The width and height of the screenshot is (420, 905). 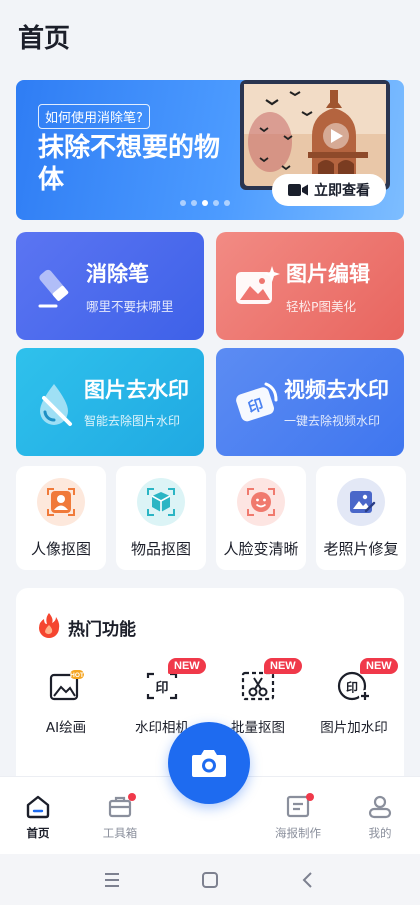 I want to click on tool-label: 人脸变清晰, so click(x=261, y=549).